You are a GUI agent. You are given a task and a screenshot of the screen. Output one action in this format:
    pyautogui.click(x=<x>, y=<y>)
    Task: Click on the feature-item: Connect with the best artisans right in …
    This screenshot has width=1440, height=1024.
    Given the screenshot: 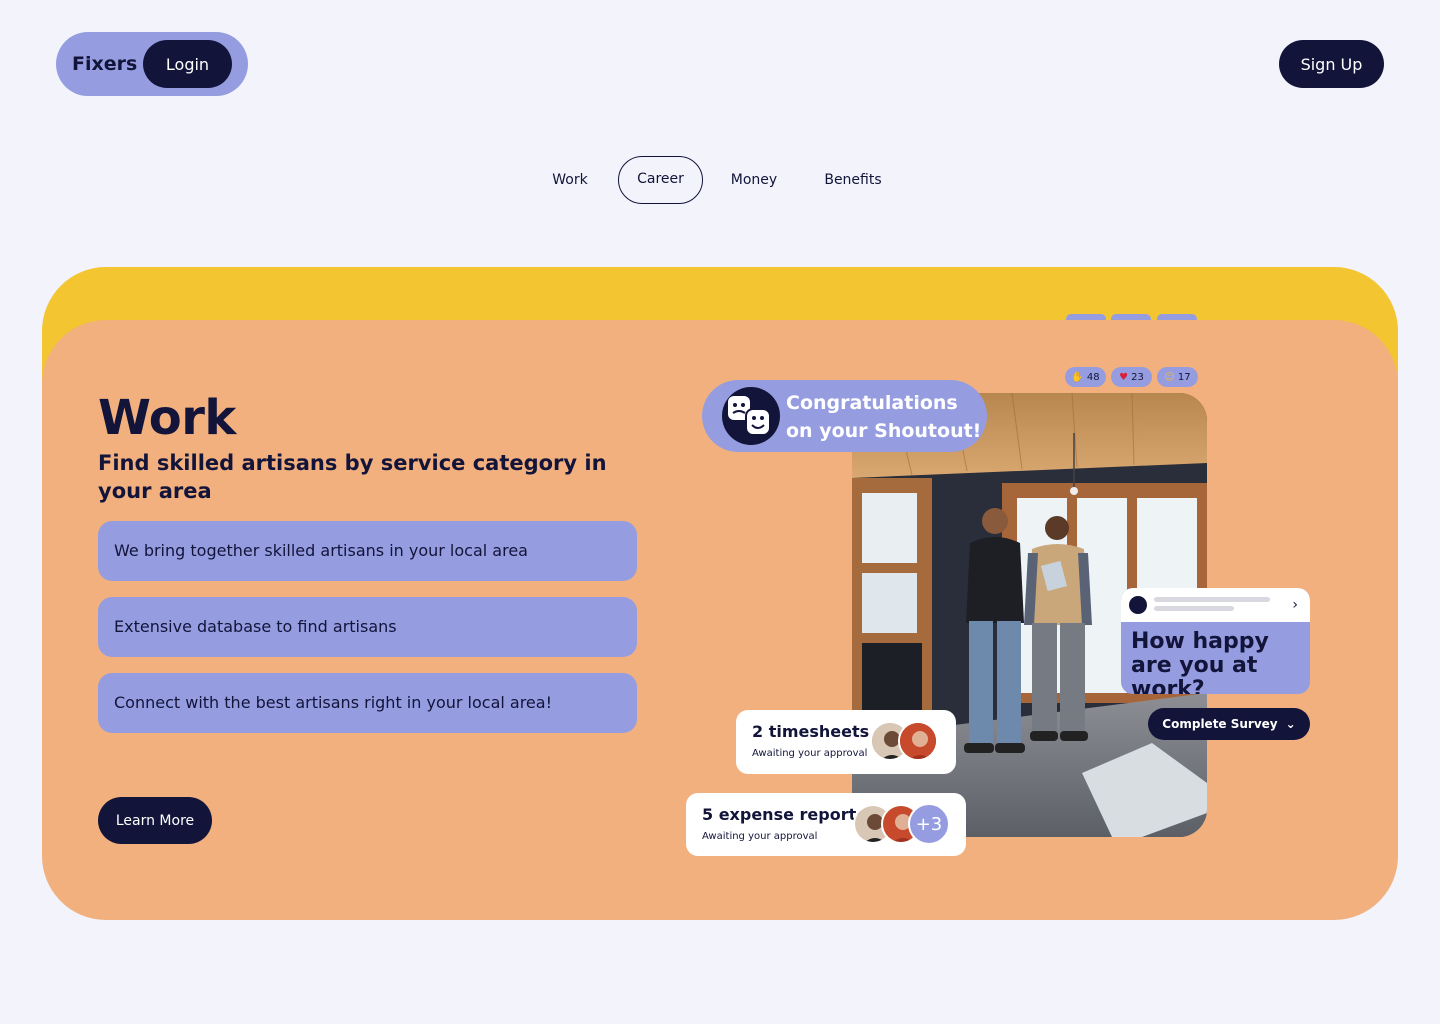 What is the action you would take?
    pyautogui.click(x=367, y=703)
    